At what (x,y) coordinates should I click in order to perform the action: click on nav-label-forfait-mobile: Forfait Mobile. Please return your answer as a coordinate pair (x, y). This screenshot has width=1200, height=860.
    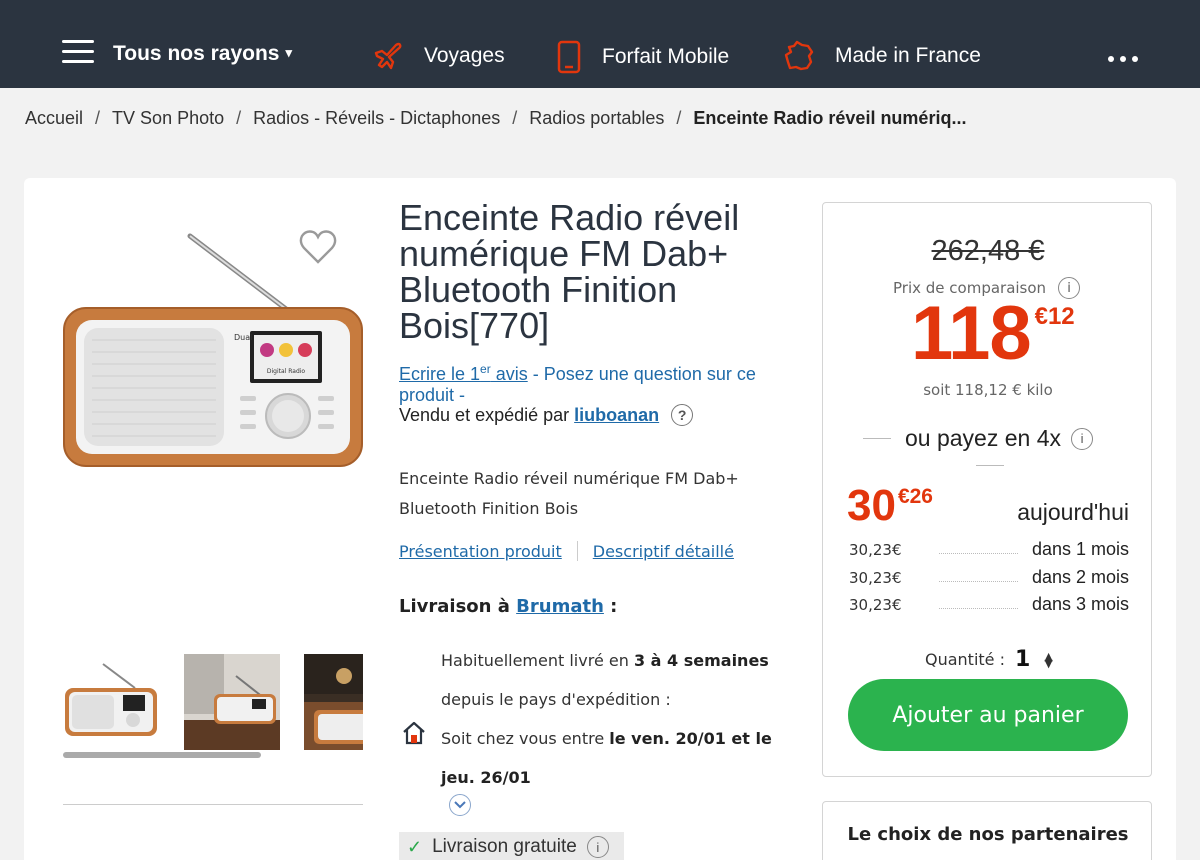
    Looking at the image, I should click on (666, 56).